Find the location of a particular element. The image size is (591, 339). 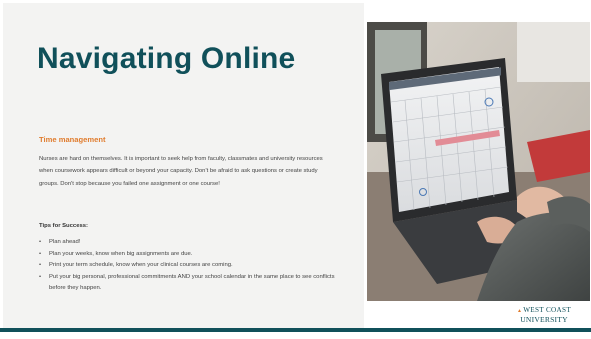

logo-line-2: UNIVERSITY is located at coordinates (544, 319).